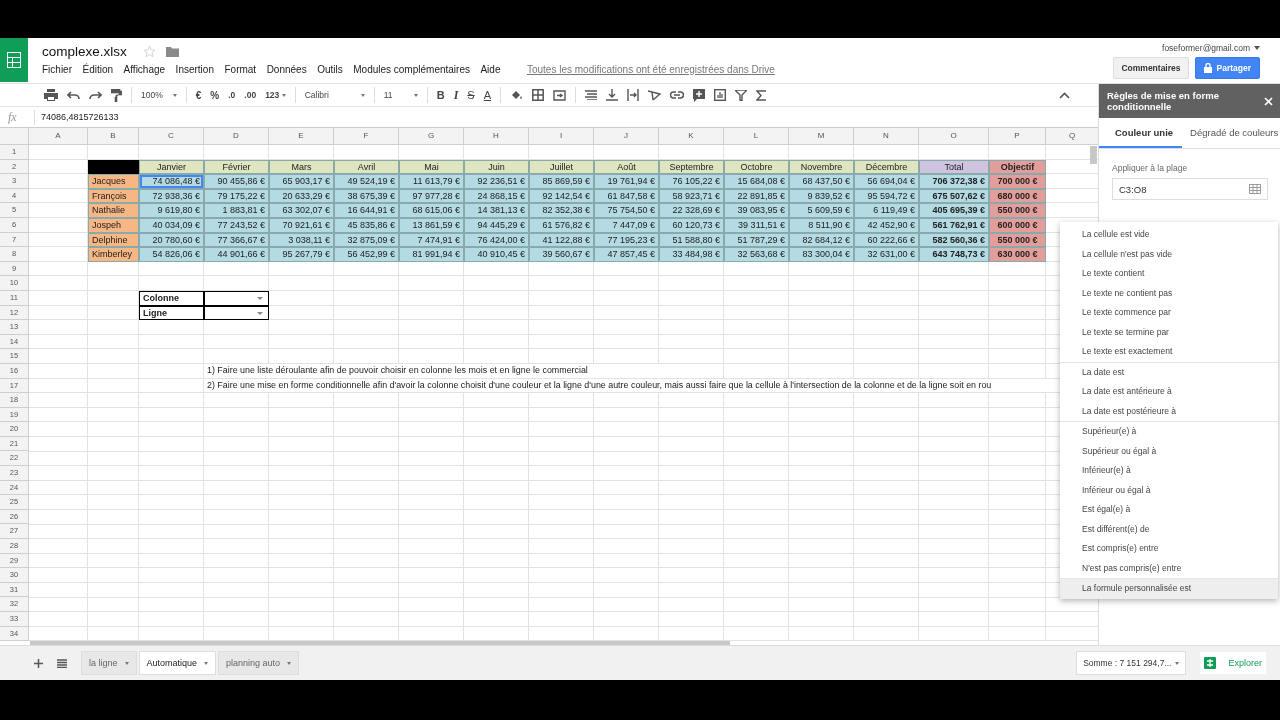 The image size is (1280, 720). Describe the element at coordinates (1231, 133) in the screenshot. I see `panel-tab: Dégradé de couleurs` at that location.